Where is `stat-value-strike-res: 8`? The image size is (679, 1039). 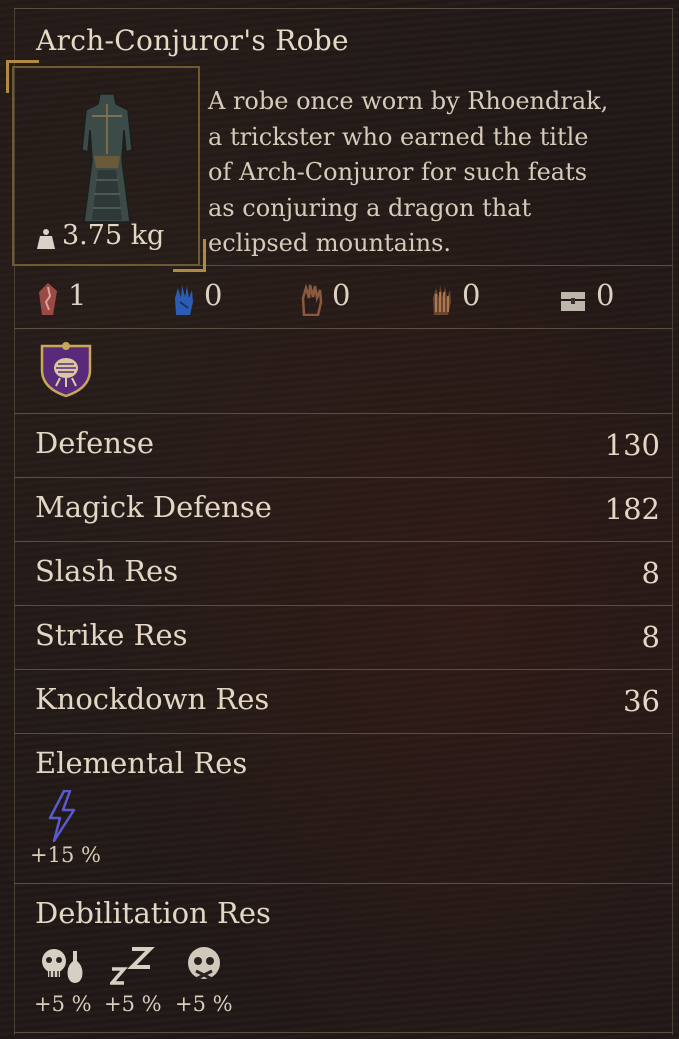
stat-value-strike-res: 8 is located at coordinates (650, 637).